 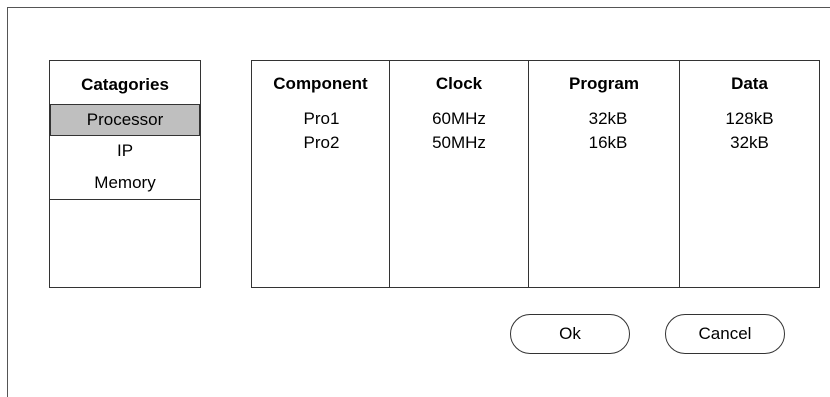 I want to click on column-header-data: Data, so click(x=749, y=83).